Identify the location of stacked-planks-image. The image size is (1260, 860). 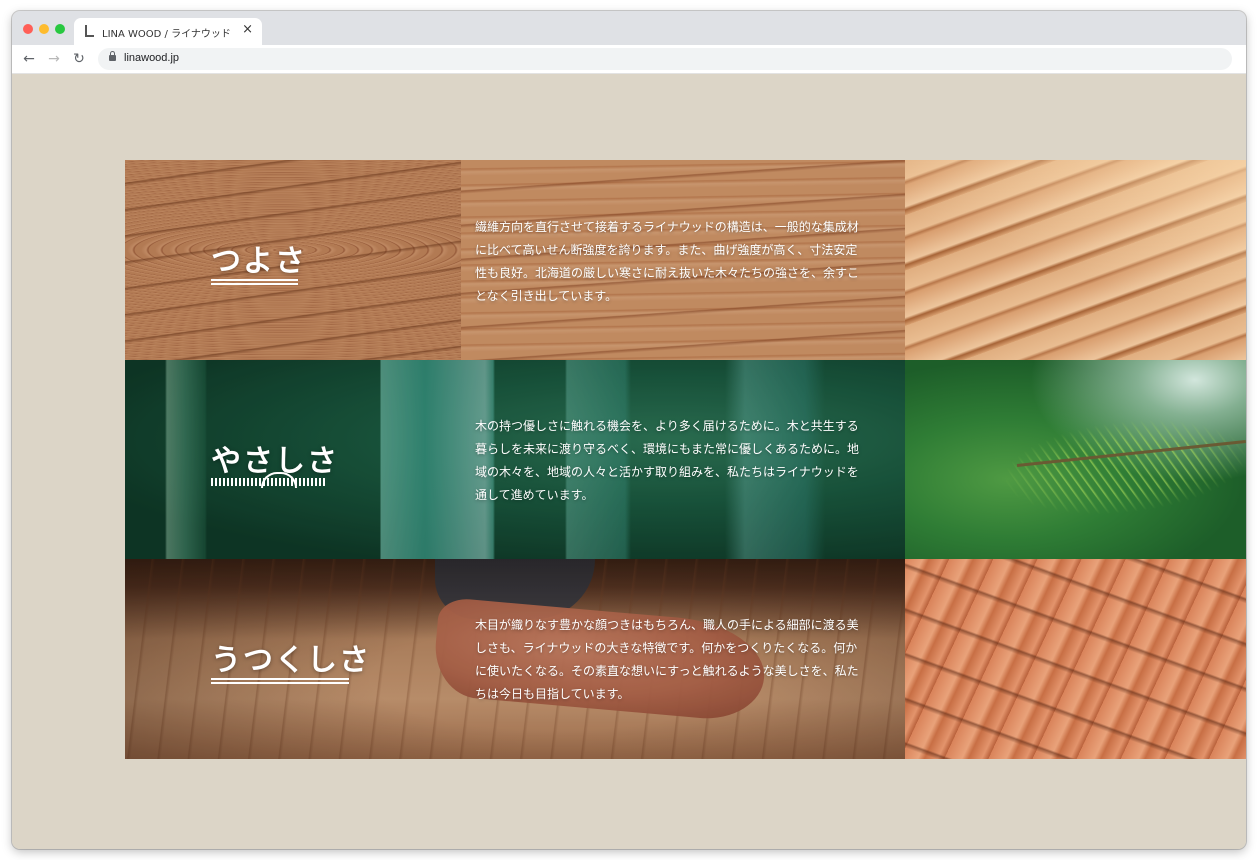
(1075, 659).